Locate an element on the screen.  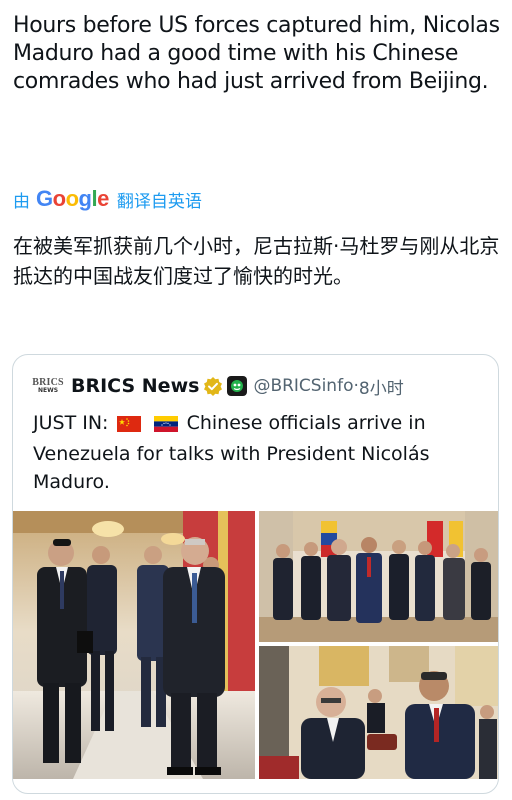
brics-avatar: BRICS NEWS is located at coordinates (47, 386).